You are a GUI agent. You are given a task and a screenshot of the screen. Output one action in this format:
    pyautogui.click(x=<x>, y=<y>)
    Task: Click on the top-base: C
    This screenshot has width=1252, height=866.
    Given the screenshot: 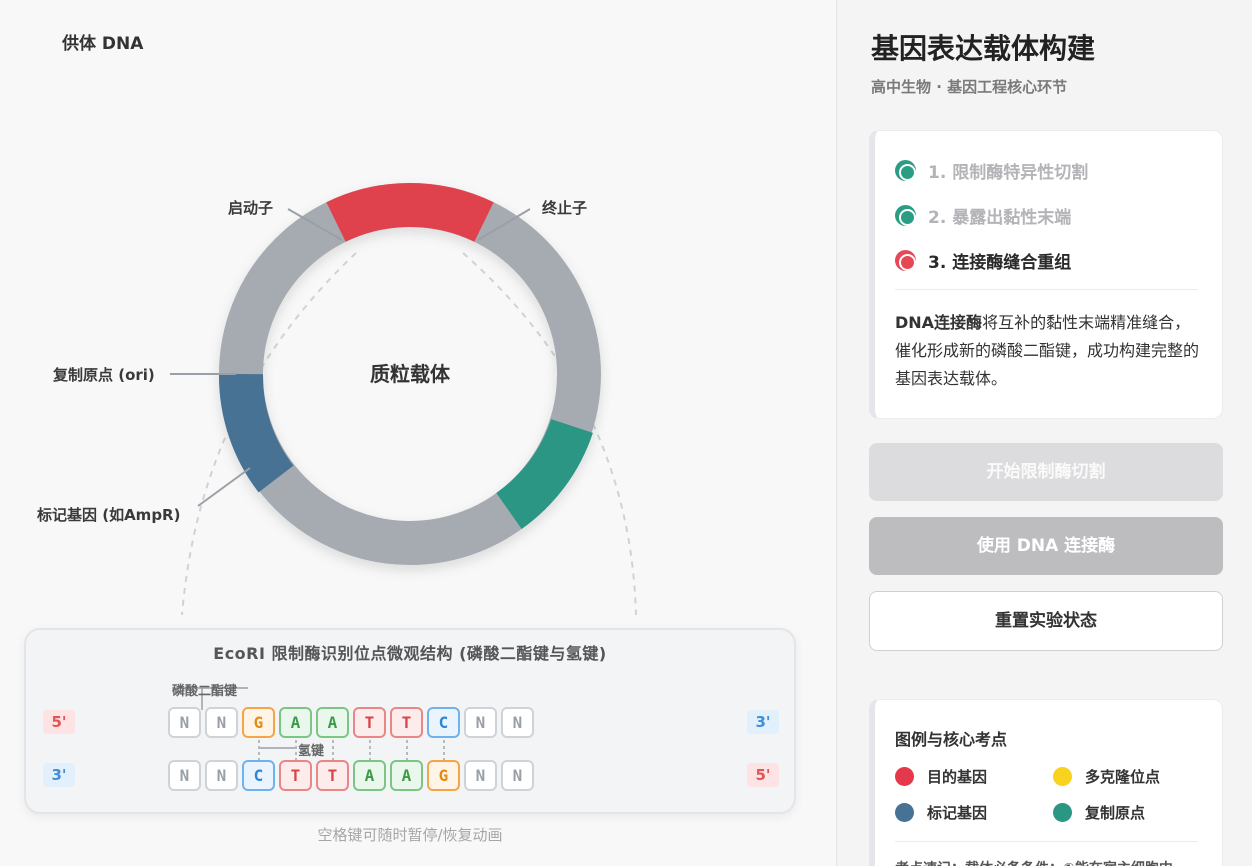 What is the action you would take?
    pyautogui.click(x=443, y=722)
    